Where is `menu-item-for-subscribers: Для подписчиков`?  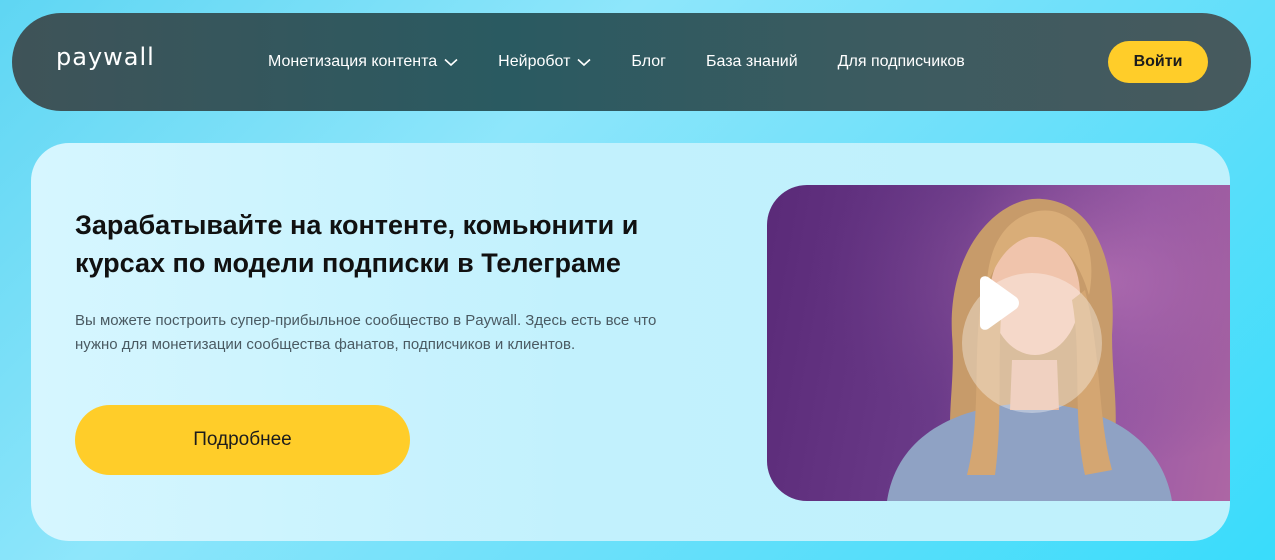 menu-item-for-subscribers: Для подписчиков is located at coordinates (901, 62).